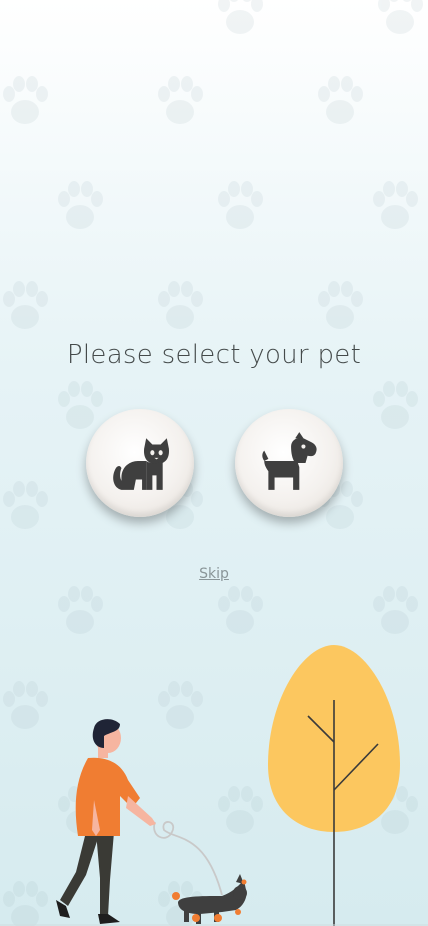 This screenshot has height=926, width=428. Describe the element at coordinates (106, 821) in the screenshot. I see `person-illustration` at that location.